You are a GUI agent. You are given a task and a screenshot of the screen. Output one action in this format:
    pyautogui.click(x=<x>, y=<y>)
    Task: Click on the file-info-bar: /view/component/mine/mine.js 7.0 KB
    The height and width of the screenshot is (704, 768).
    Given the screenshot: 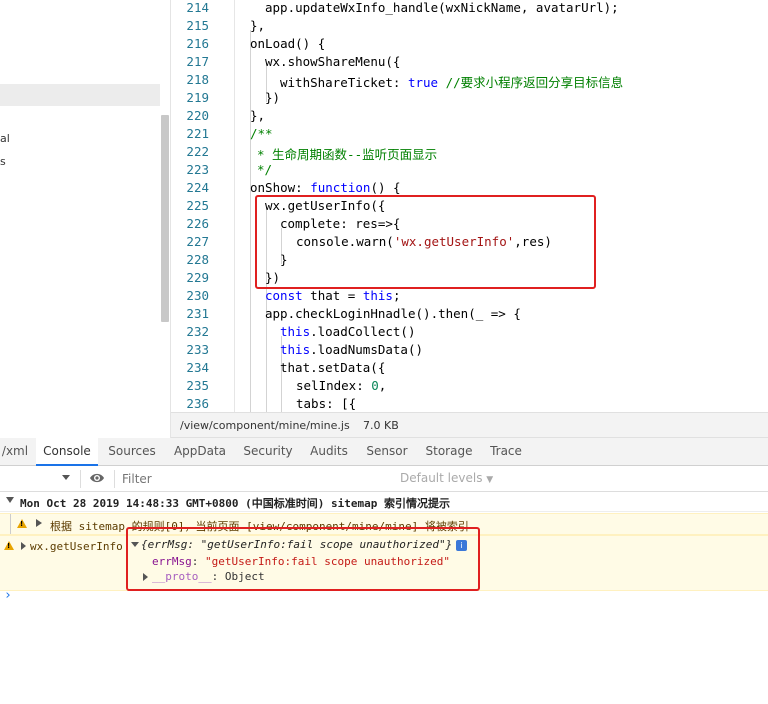 What is the action you would take?
    pyautogui.click(x=469, y=425)
    